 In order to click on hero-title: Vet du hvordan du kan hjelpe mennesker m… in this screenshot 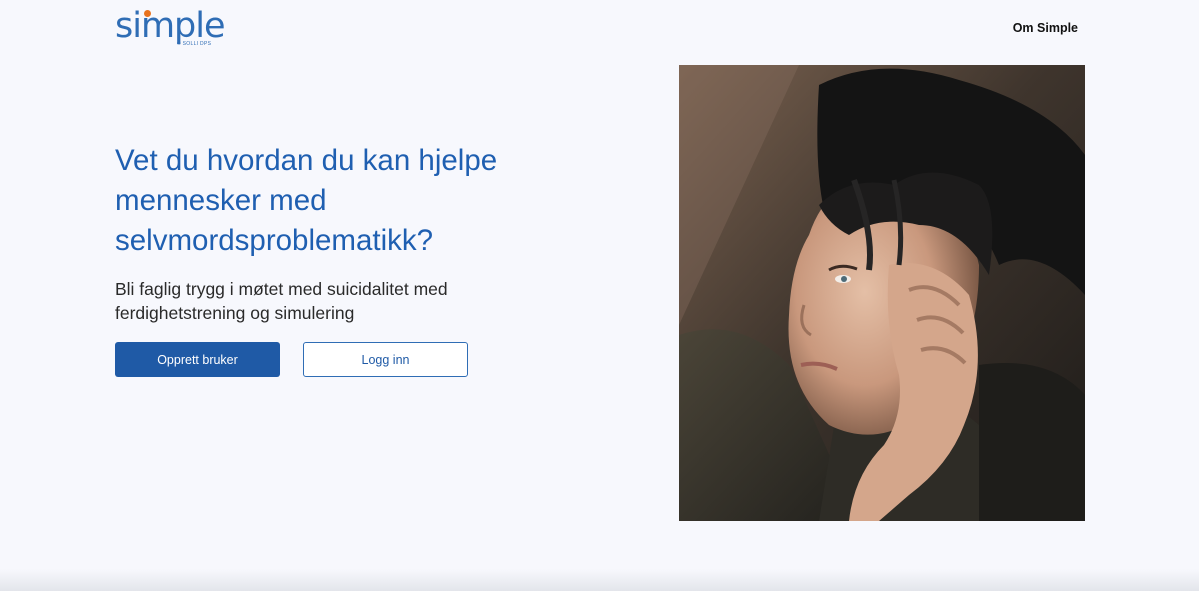, I will do `click(306, 200)`.